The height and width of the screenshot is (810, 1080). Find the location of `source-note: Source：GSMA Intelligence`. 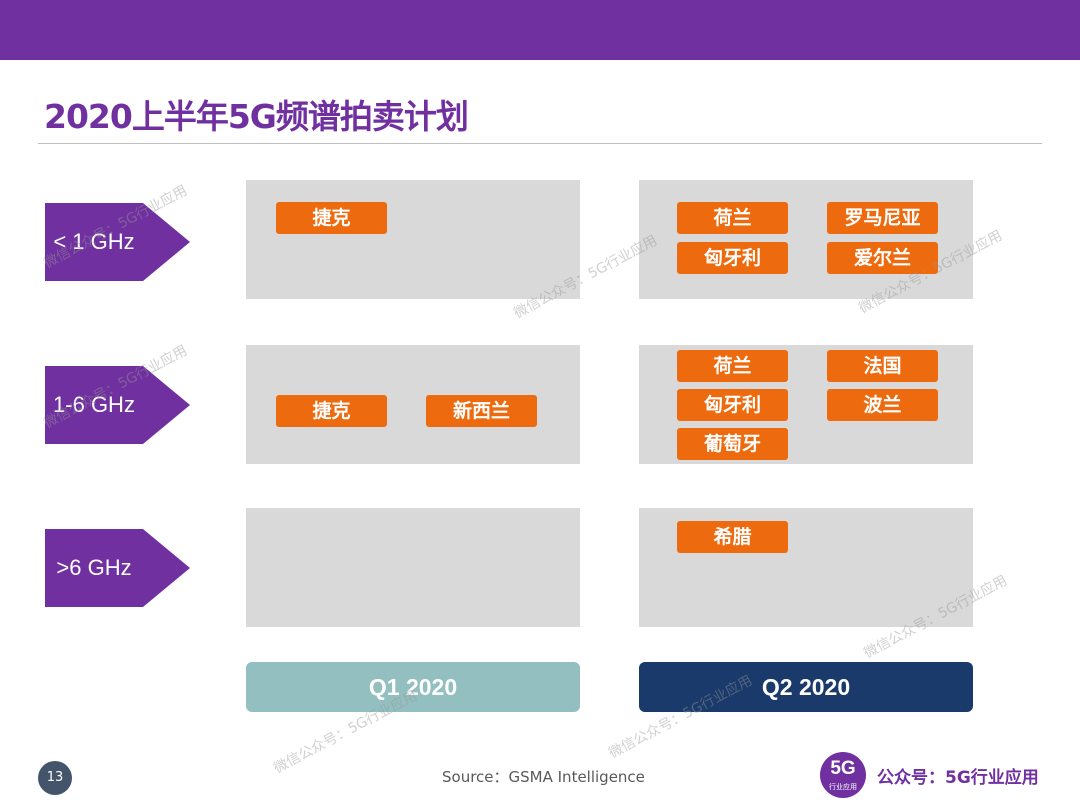

source-note: Source：GSMA Intelligence is located at coordinates (543, 777).